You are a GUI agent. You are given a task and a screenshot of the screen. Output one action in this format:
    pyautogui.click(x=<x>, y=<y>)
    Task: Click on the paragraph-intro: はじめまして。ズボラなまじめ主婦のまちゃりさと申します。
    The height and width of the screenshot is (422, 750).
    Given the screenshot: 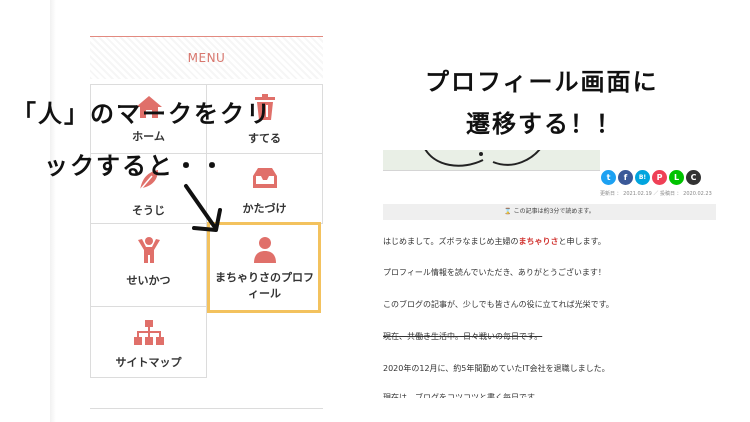 What is the action you would take?
    pyautogui.click(x=494, y=241)
    